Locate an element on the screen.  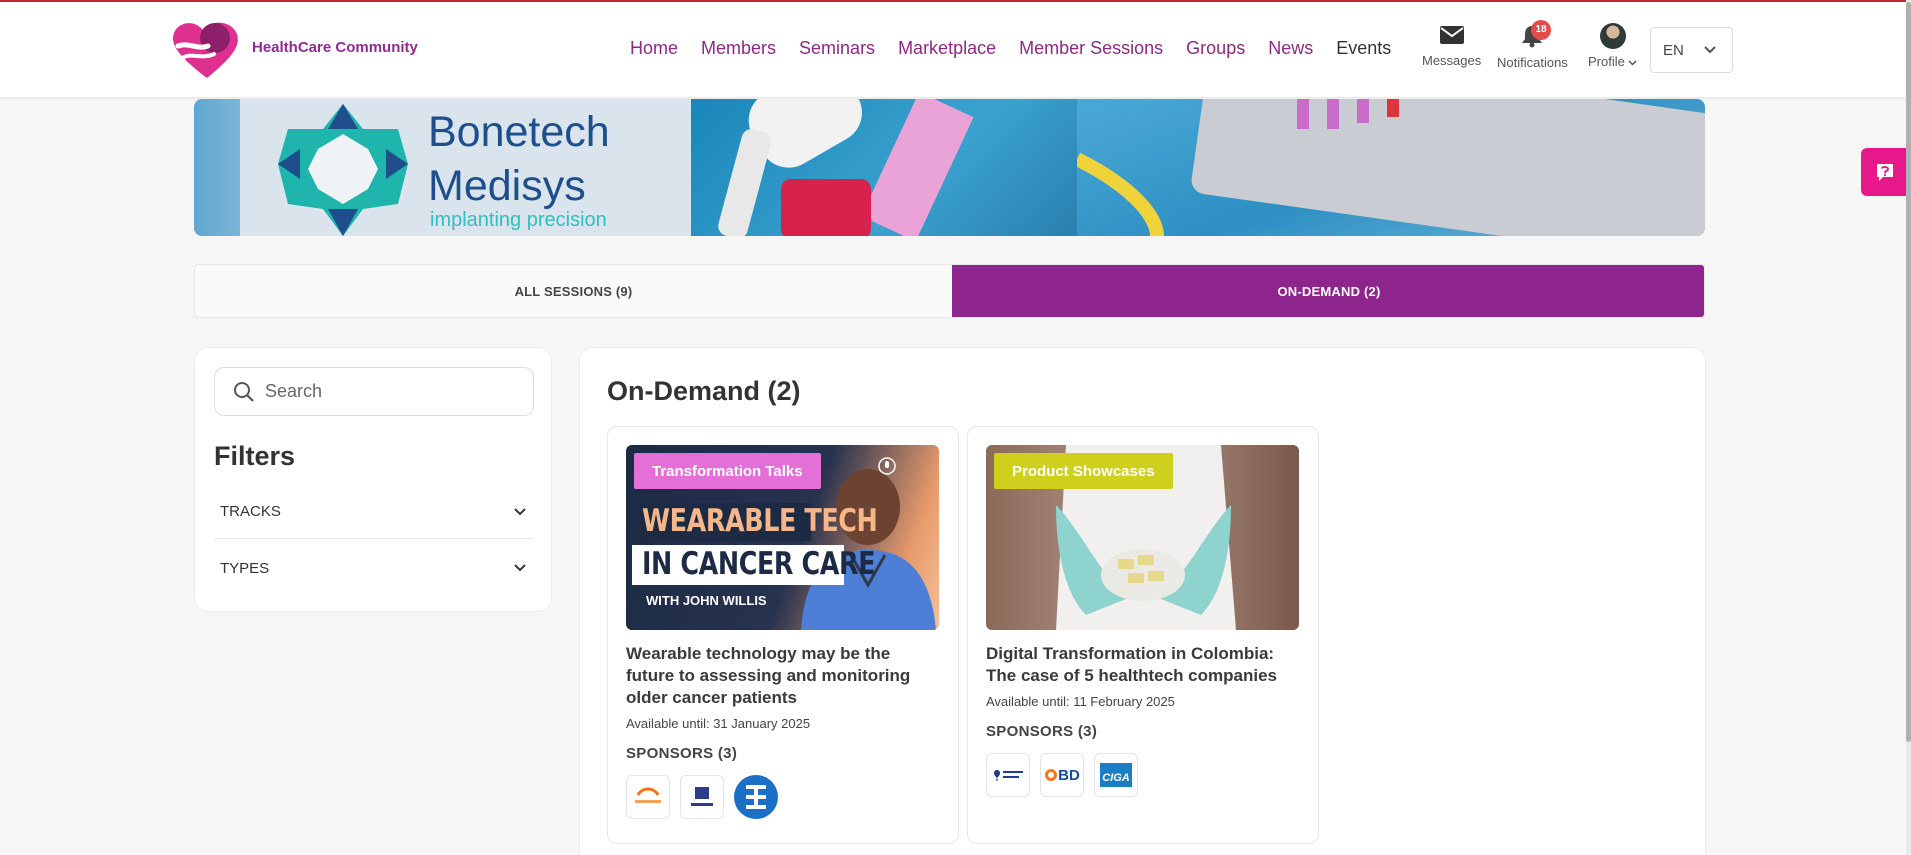
filter-tracks-label: TRACKS is located at coordinates (250, 511).